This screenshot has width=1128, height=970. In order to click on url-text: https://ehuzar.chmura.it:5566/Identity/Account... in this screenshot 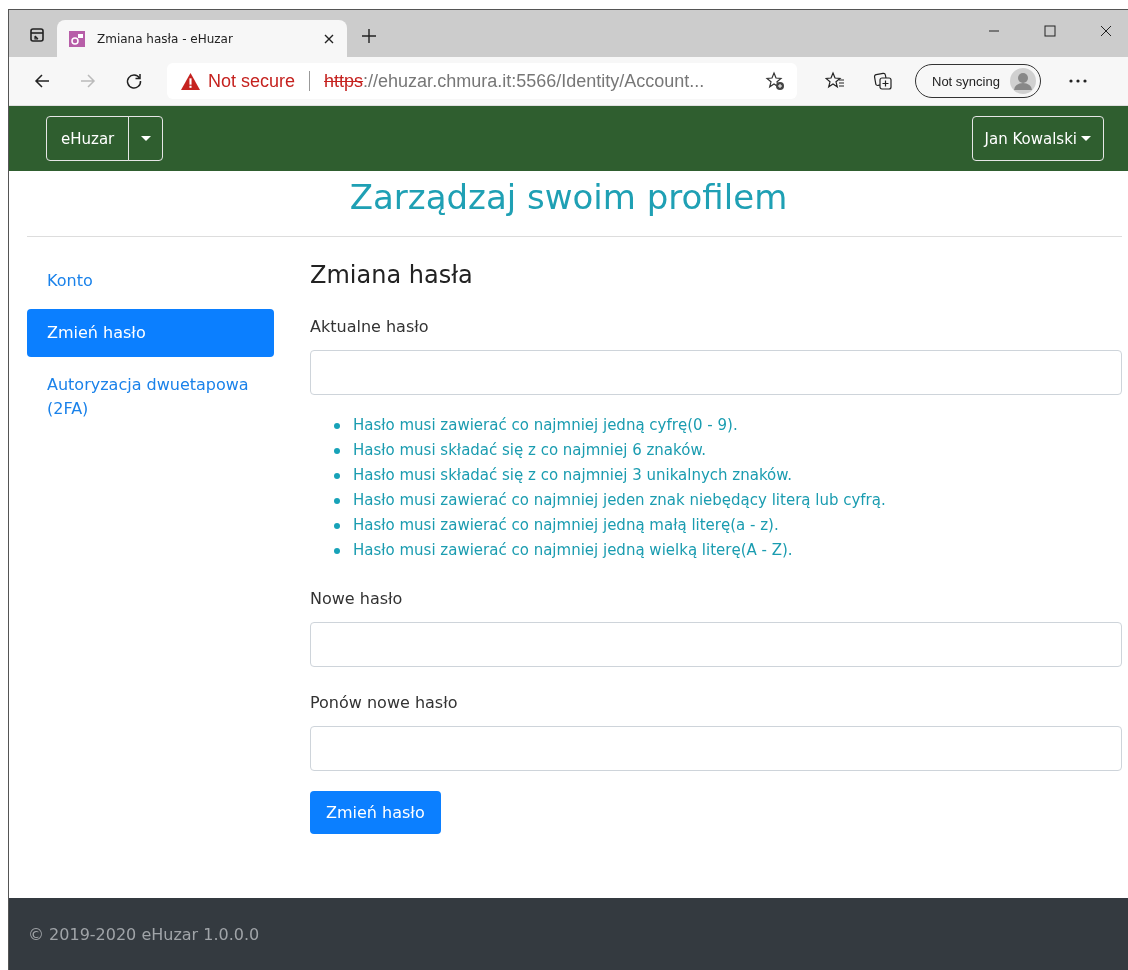, I will do `click(514, 81)`.